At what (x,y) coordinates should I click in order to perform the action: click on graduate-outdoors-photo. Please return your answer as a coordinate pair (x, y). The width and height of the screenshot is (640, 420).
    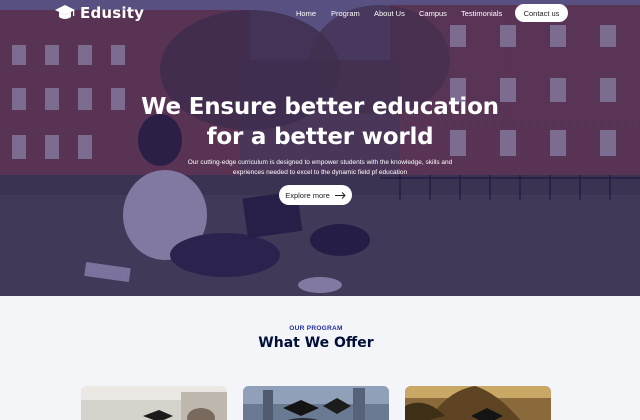
    Looking at the image, I should click on (478, 403).